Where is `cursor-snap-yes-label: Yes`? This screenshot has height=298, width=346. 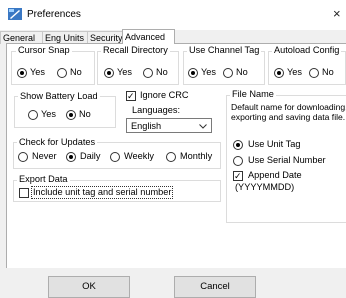 cursor-snap-yes-label: Yes is located at coordinates (37, 72).